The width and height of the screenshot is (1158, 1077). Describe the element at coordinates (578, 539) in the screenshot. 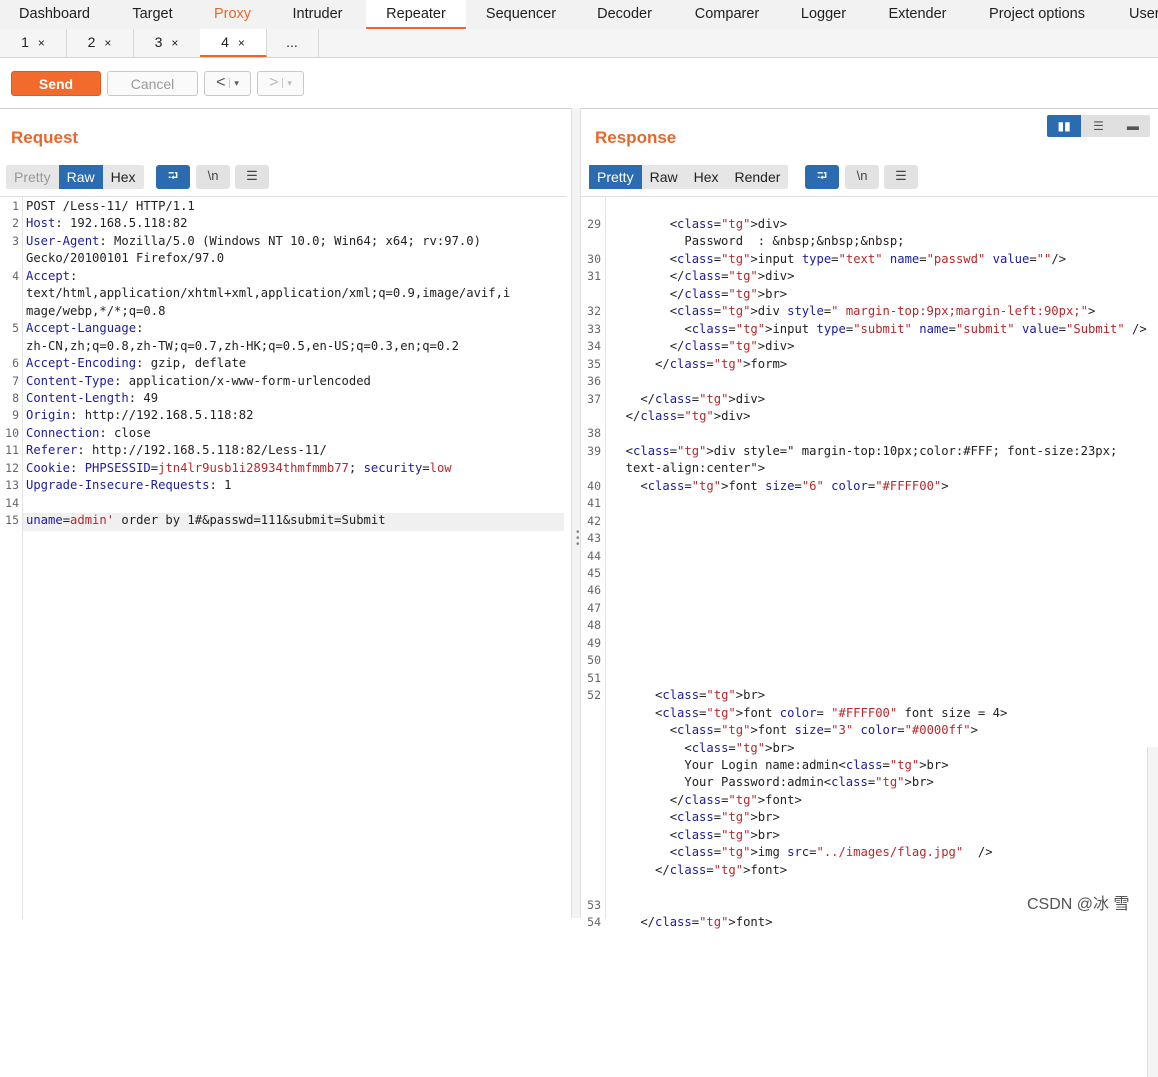

I see `splitter-grip-icon: • • •` at that location.